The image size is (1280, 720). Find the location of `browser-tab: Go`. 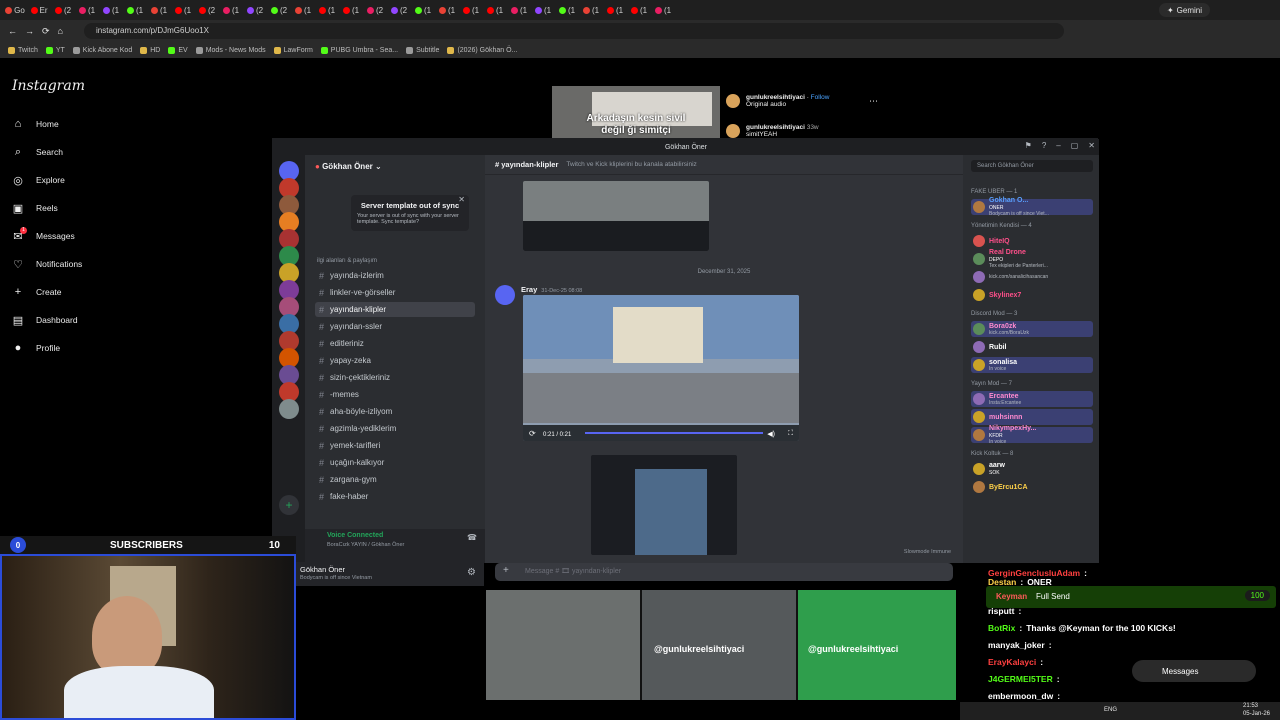

browser-tab: Go is located at coordinates (15, 10).